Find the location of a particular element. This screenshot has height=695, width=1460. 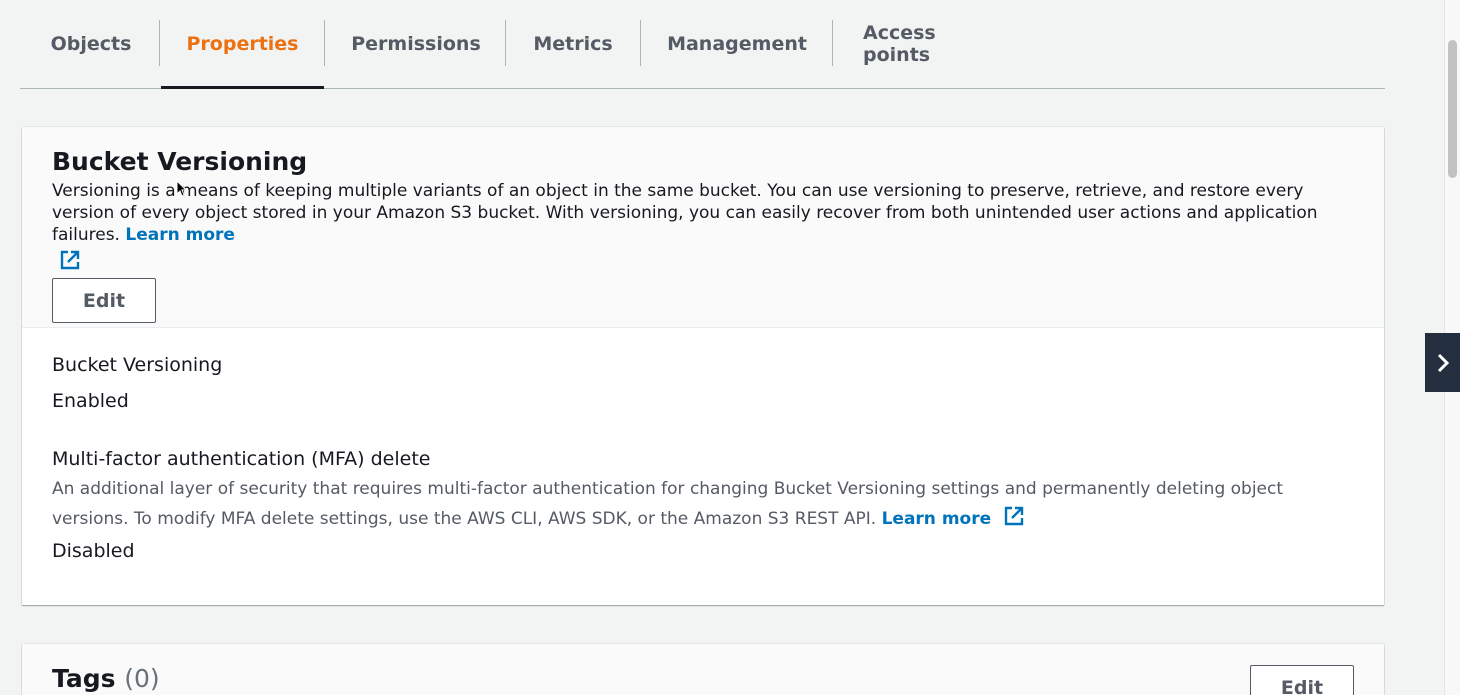

tab-metrics: Metrics is located at coordinates (572, 43).